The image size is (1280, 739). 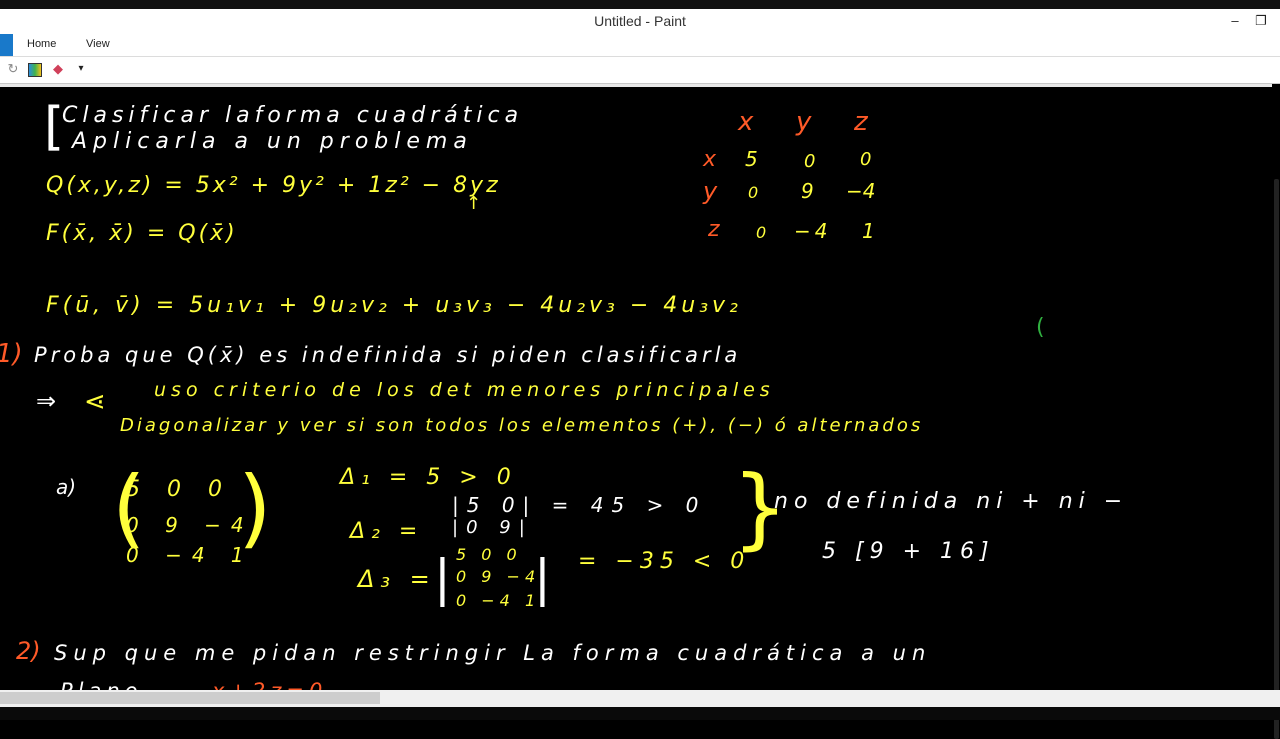 What do you see at coordinates (272, 141) in the screenshot?
I see `line-aplicarla: Aplicarla a un problema` at bounding box center [272, 141].